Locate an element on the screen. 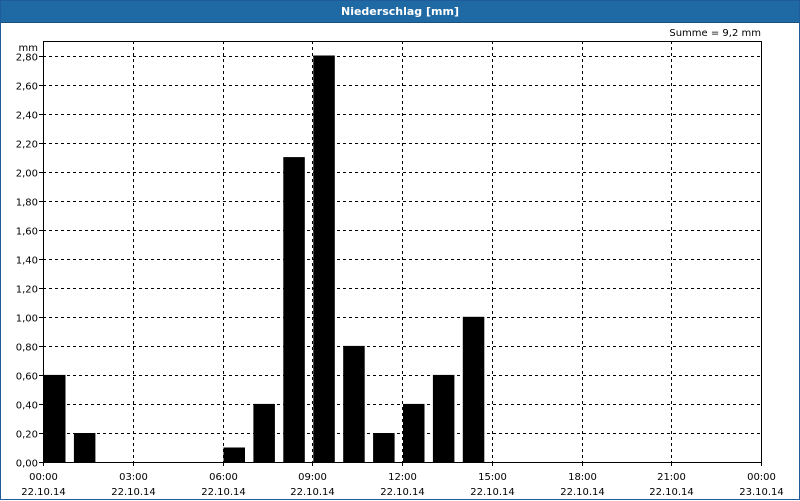 Image resolution: width=800 pixels, height=501 pixels. x-tick-time: 21:00 is located at coordinates (671, 477).